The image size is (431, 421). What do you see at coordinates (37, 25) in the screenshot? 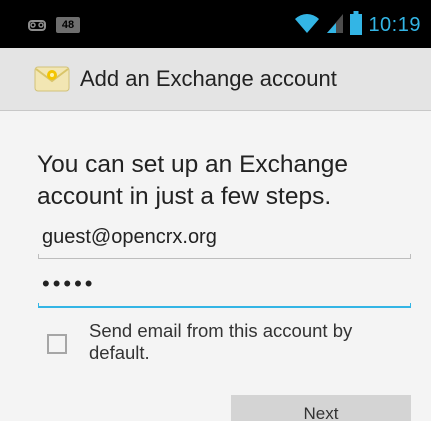
I see `voicemail-icon` at bounding box center [37, 25].